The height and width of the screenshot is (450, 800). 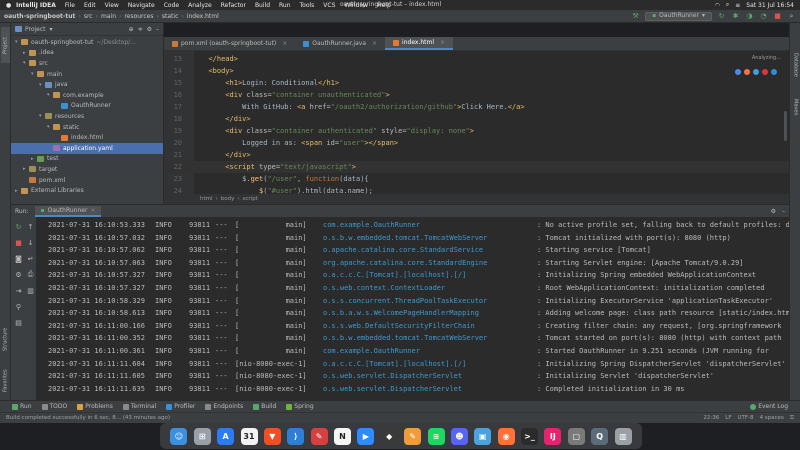 I want to click on project-tool-tab: Project, so click(x=5, y=45).